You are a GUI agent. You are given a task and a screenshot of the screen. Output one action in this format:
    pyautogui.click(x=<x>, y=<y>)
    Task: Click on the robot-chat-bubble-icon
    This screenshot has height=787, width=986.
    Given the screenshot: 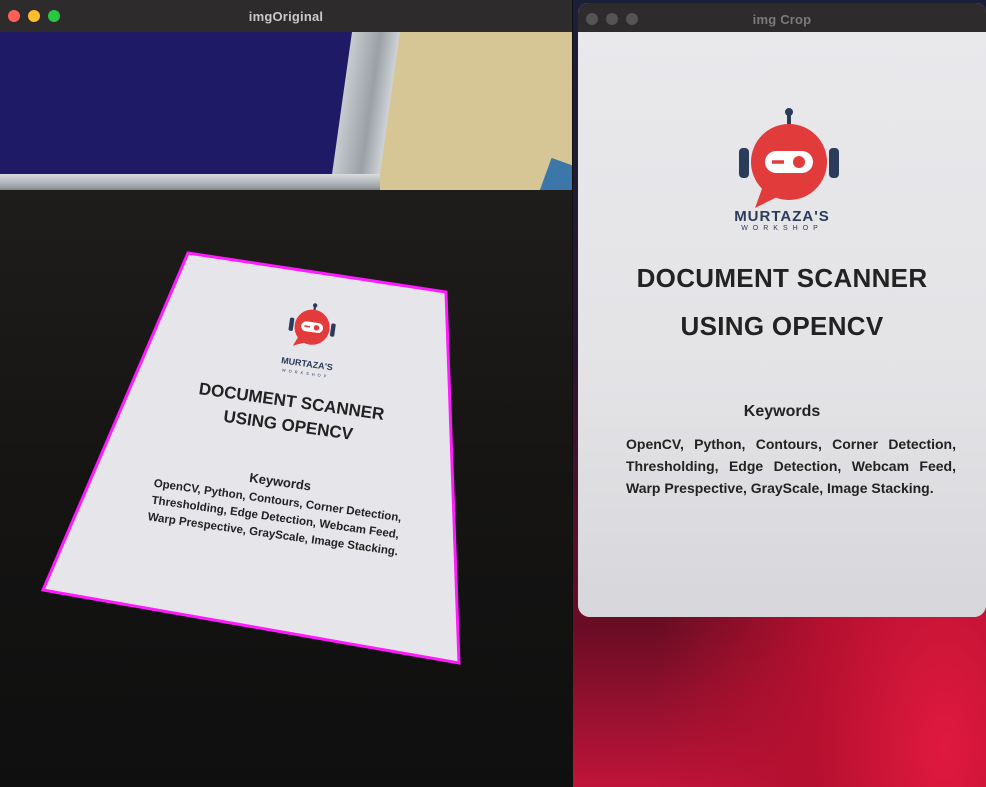 What is the action you would take?
    pyautogui.click(x=789, y=158)
    